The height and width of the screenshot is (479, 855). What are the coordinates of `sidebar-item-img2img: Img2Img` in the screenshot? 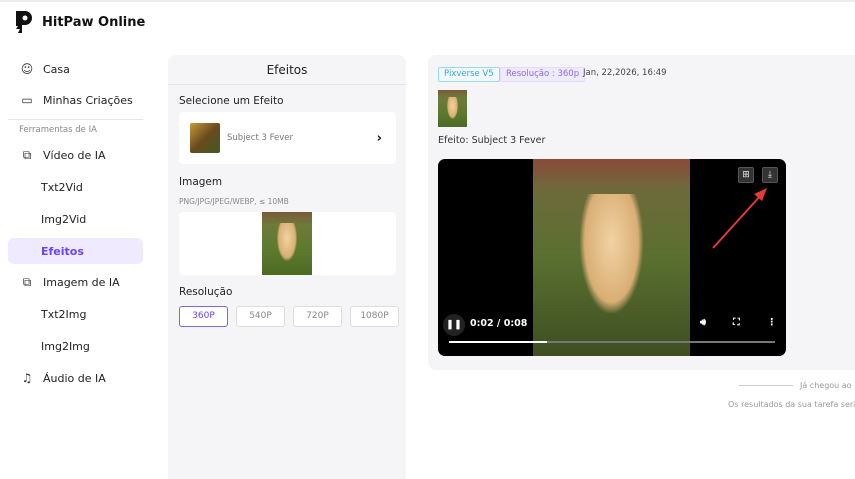 It's located at (75, 346).